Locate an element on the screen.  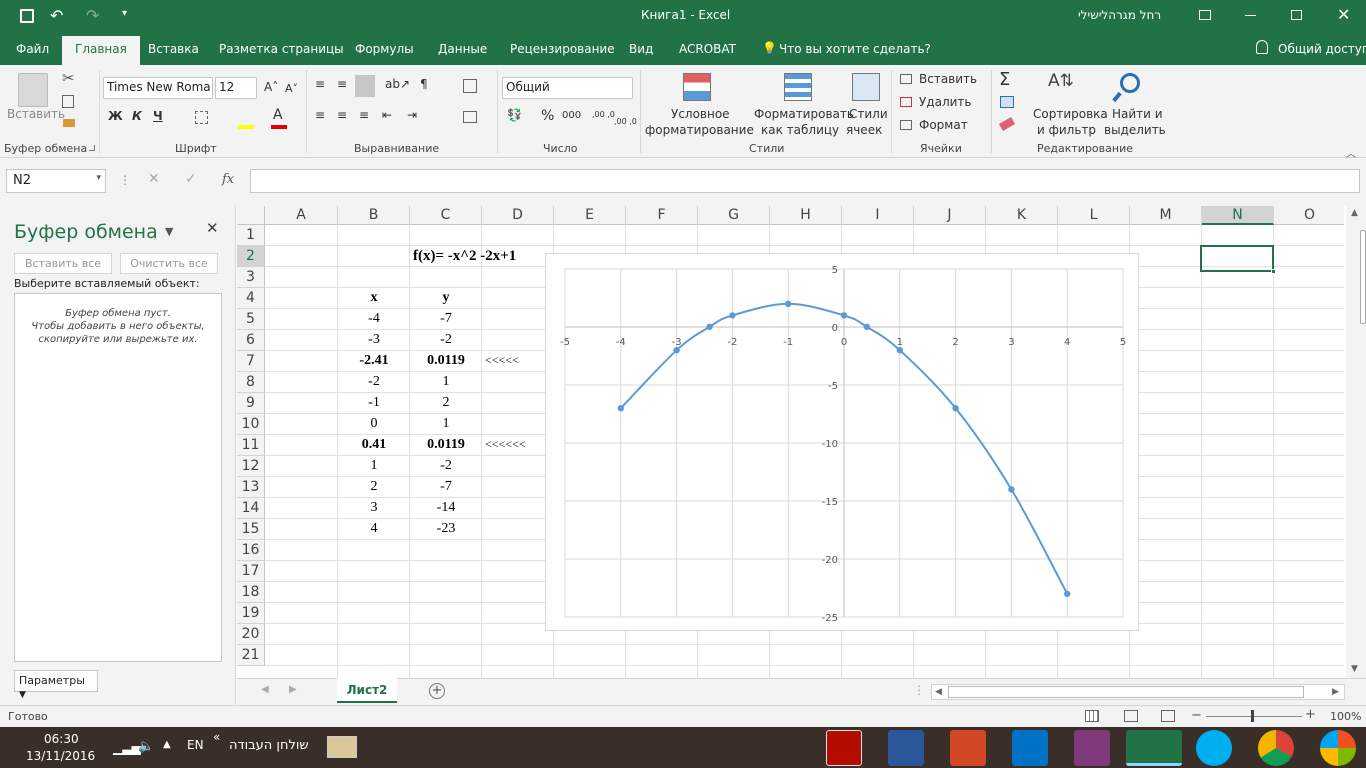
hscroll-thumb is located at coordinates (1126, 692).